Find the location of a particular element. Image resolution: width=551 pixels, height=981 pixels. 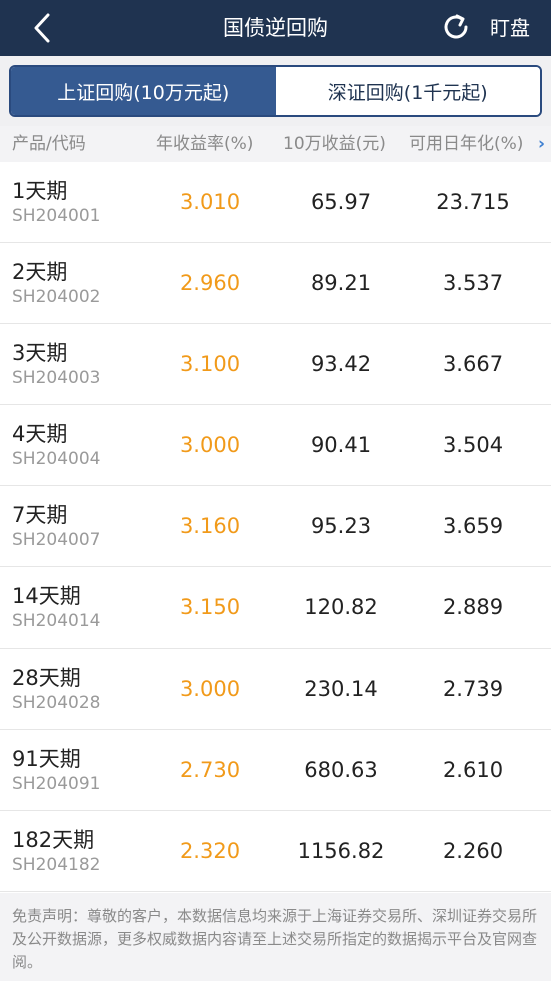

market-tabs-bar: 上证回购(10万元起) 深证回购(1千元起) is located at coordinates (275, 91).